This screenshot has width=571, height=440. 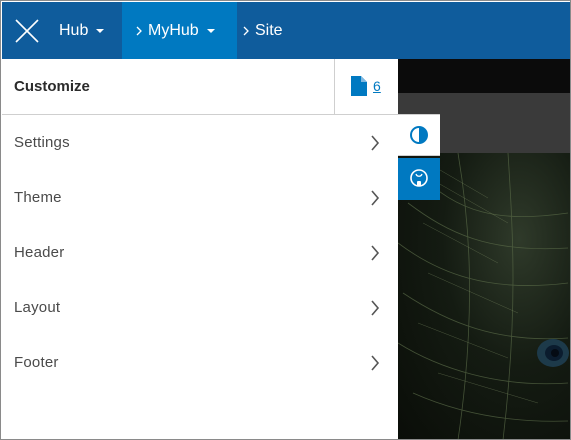 I want to click on menu-item-label: Theme, so click(x=38, y=197).